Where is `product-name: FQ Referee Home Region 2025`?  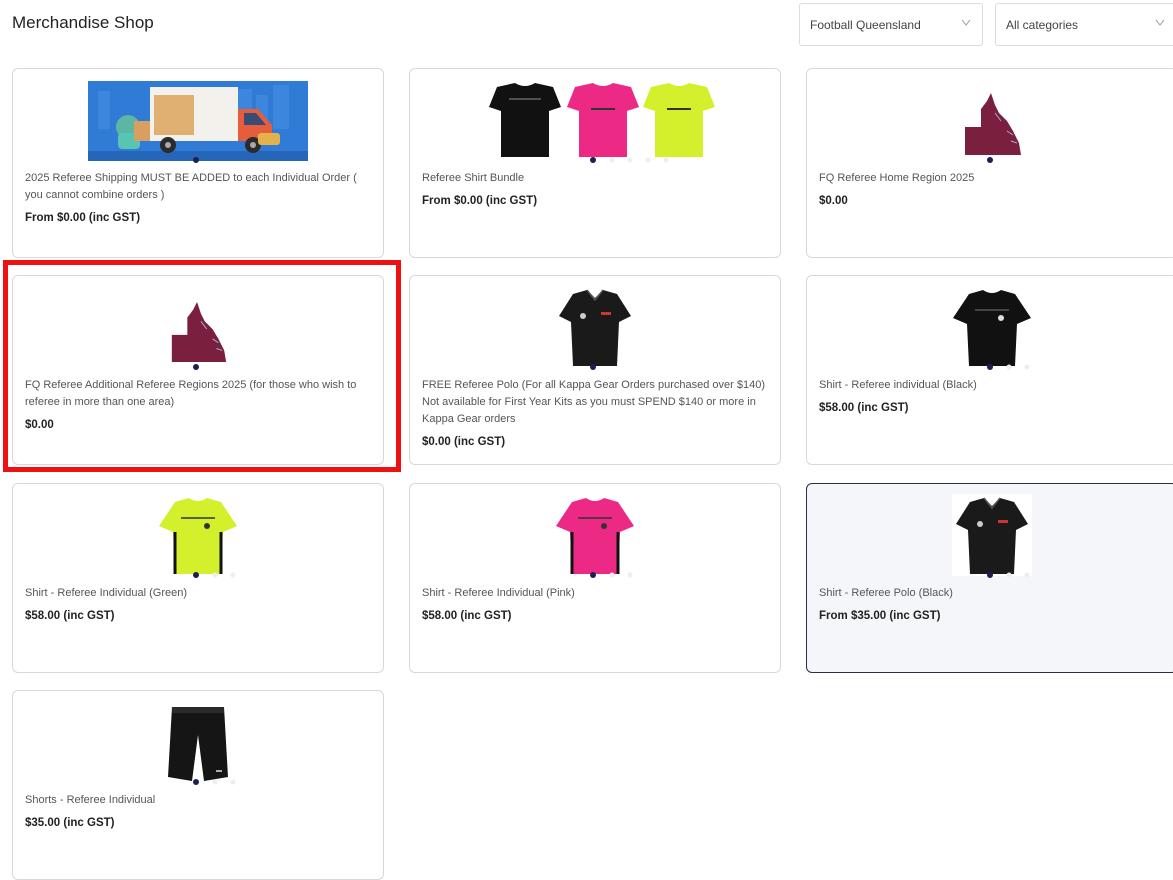 product-name: FQ Referee Home Region 2025 is located at coordinates (991, 178).